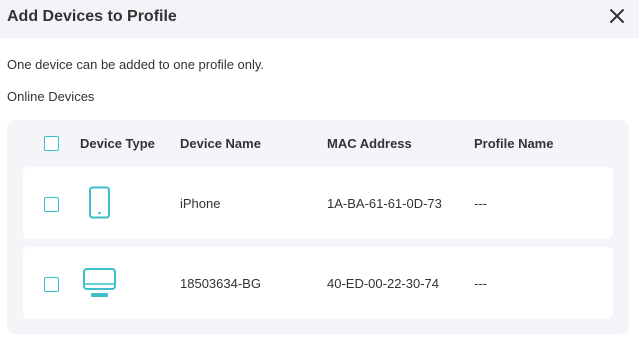  Describe the element at coordinates (100, 286) in the screenshot. I see `monitor-icon` at that location.